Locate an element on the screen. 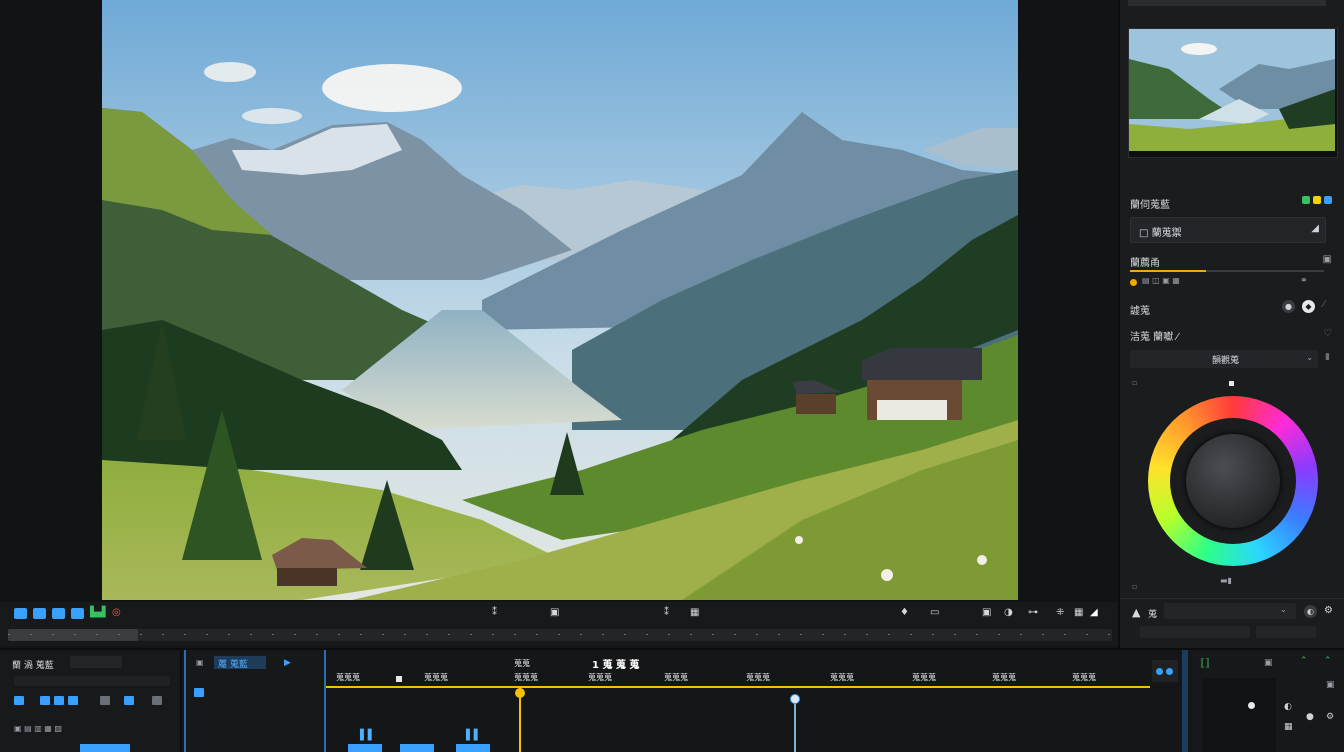 The width and height of the screenshot is (1344, 752). reset-button: ● is located at coordinates (1288, 306).